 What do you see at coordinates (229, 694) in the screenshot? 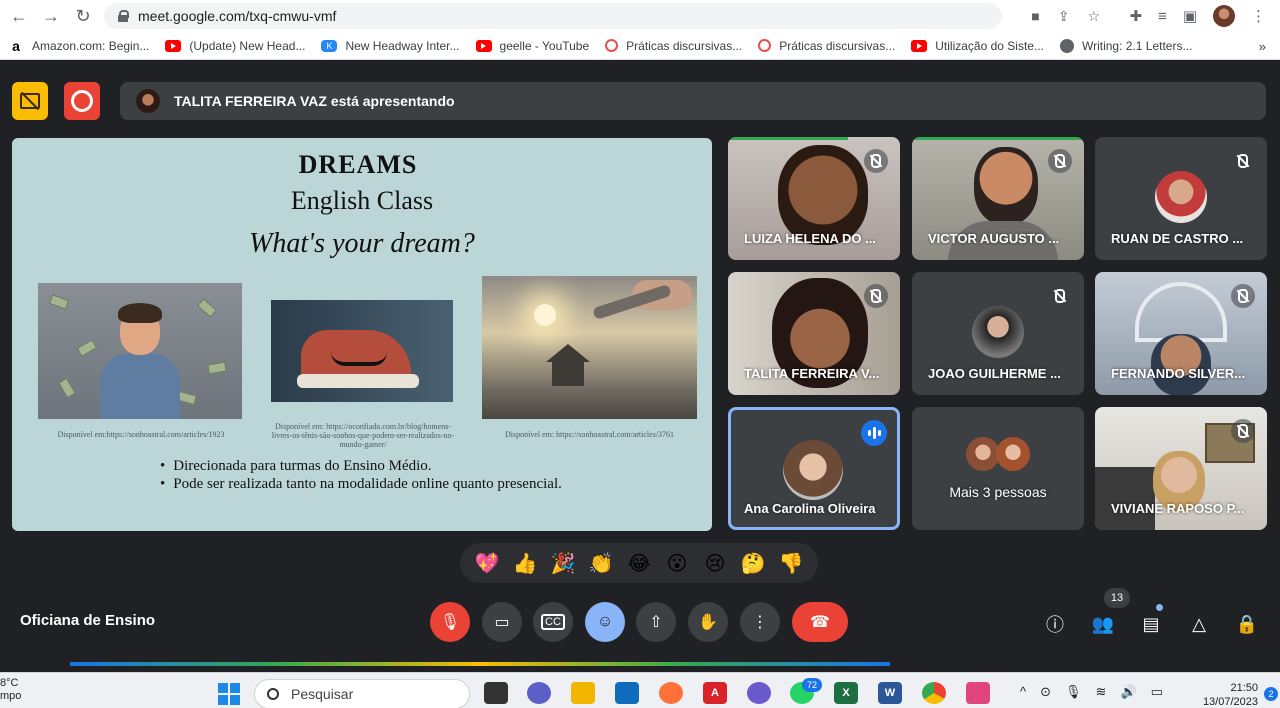
I see `start-button` at bounding box center [229, 694].